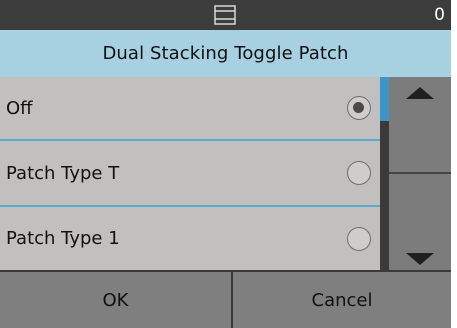 The image size is (457, 328). Describe the element at coordinates (420, 259) in the screenshot. I see `arrow-down-icon` at that location.